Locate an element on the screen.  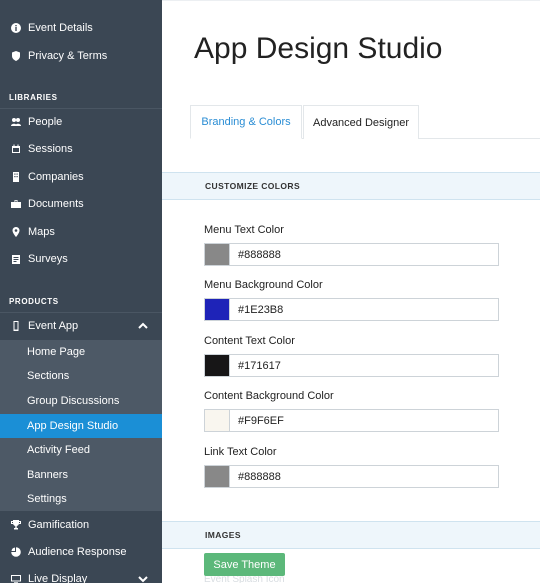
sidebar-item-label: Maps is located at coordinates (41, 232).